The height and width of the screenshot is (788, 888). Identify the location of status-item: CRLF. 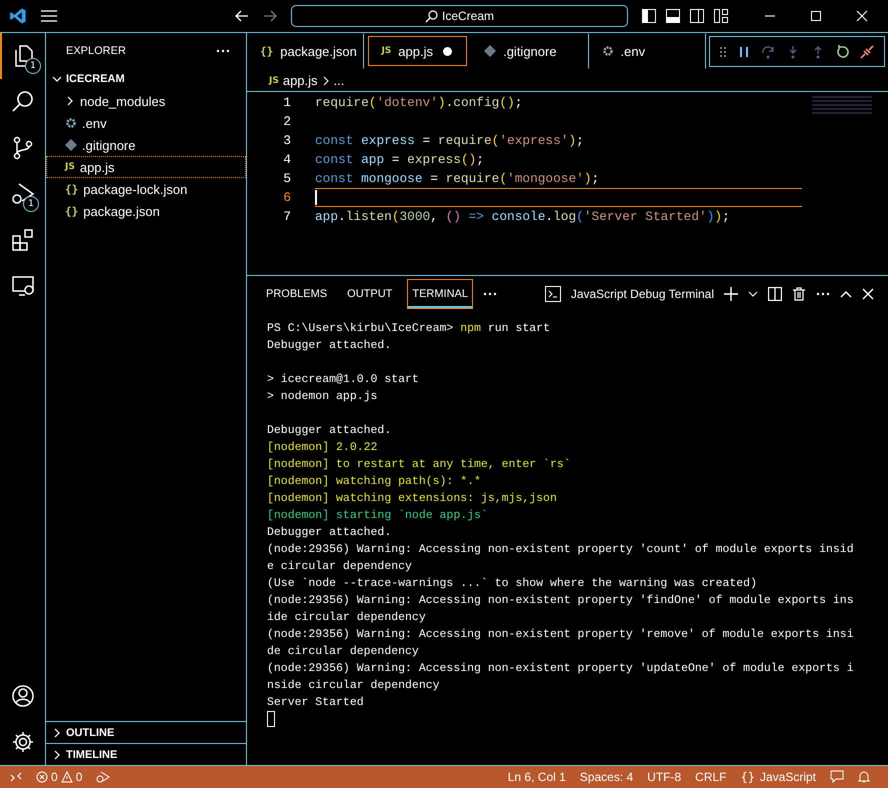
(711, 777).